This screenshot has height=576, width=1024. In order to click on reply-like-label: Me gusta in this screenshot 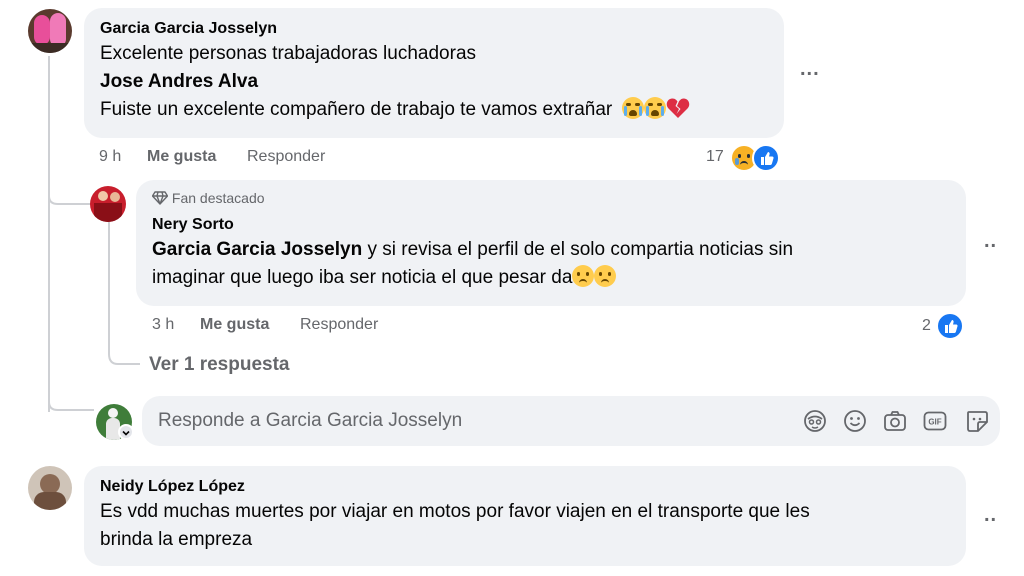, I will do `click(235, 324)`.